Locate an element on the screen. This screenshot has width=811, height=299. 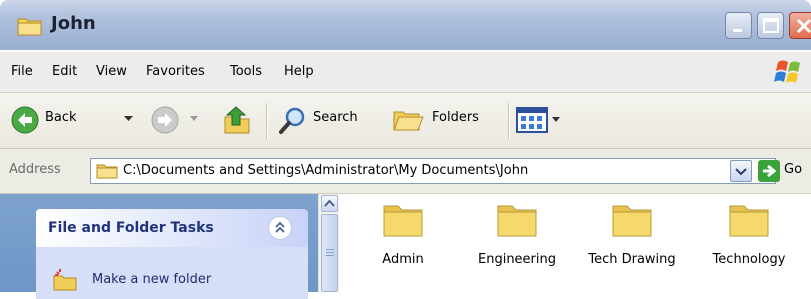
folder-label: Admin is located at coordinates (403, 259).